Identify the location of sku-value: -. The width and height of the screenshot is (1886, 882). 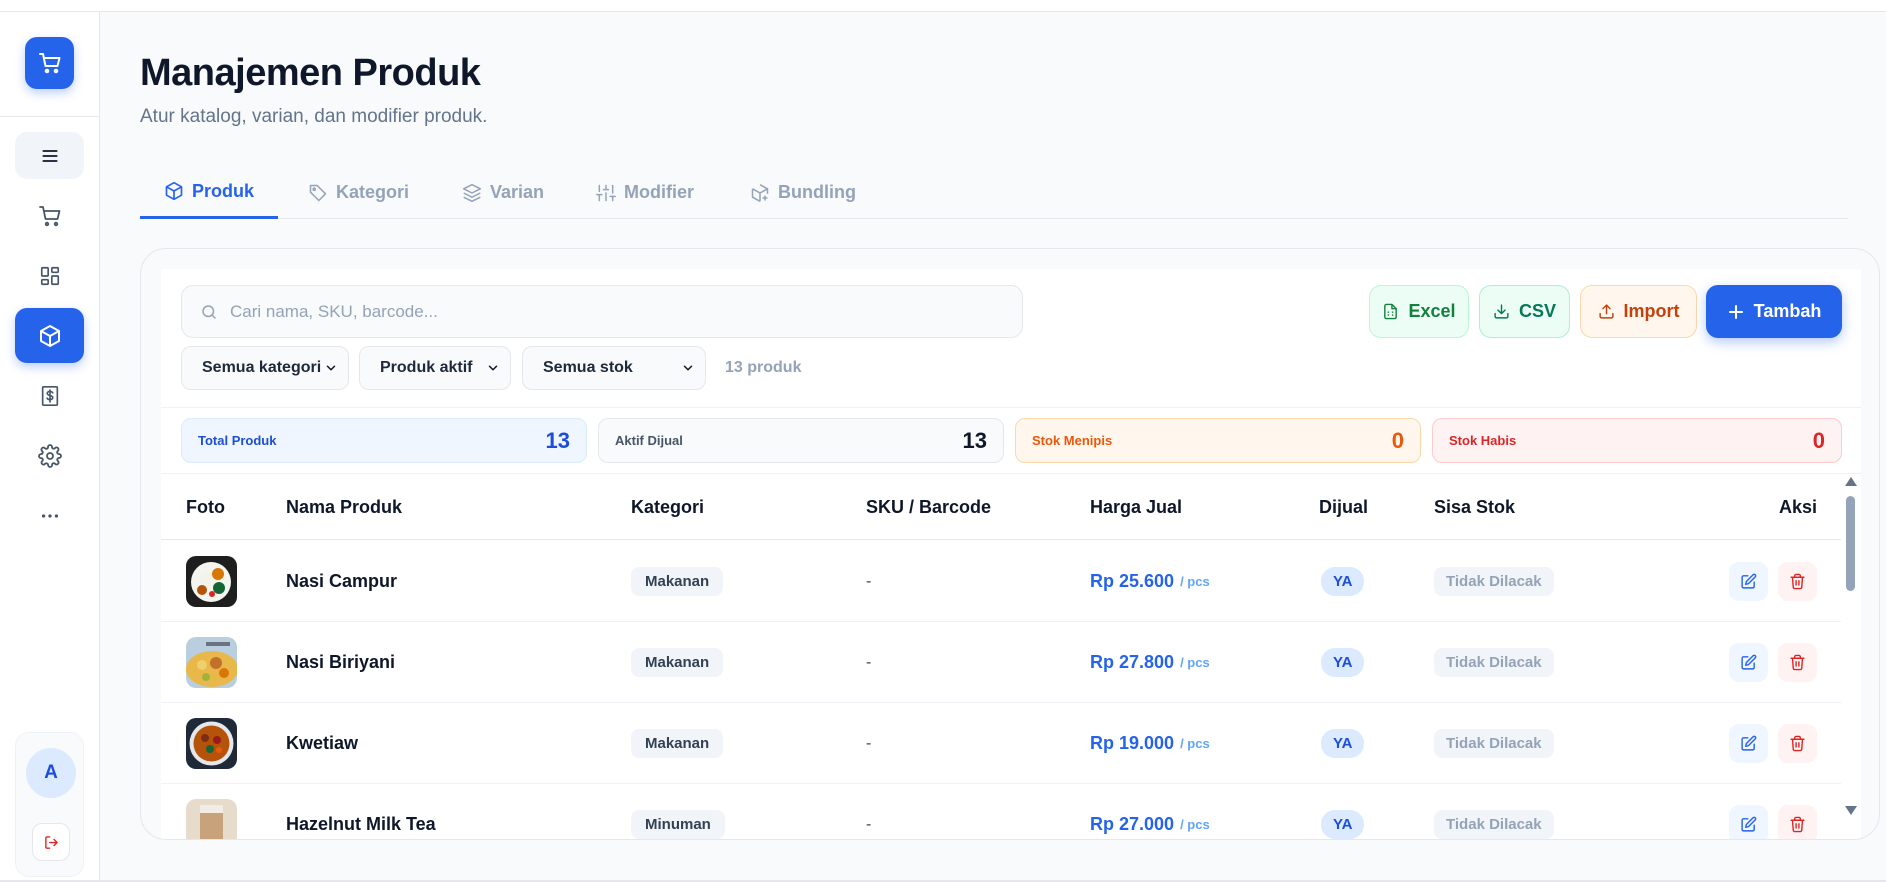
(869, 662).